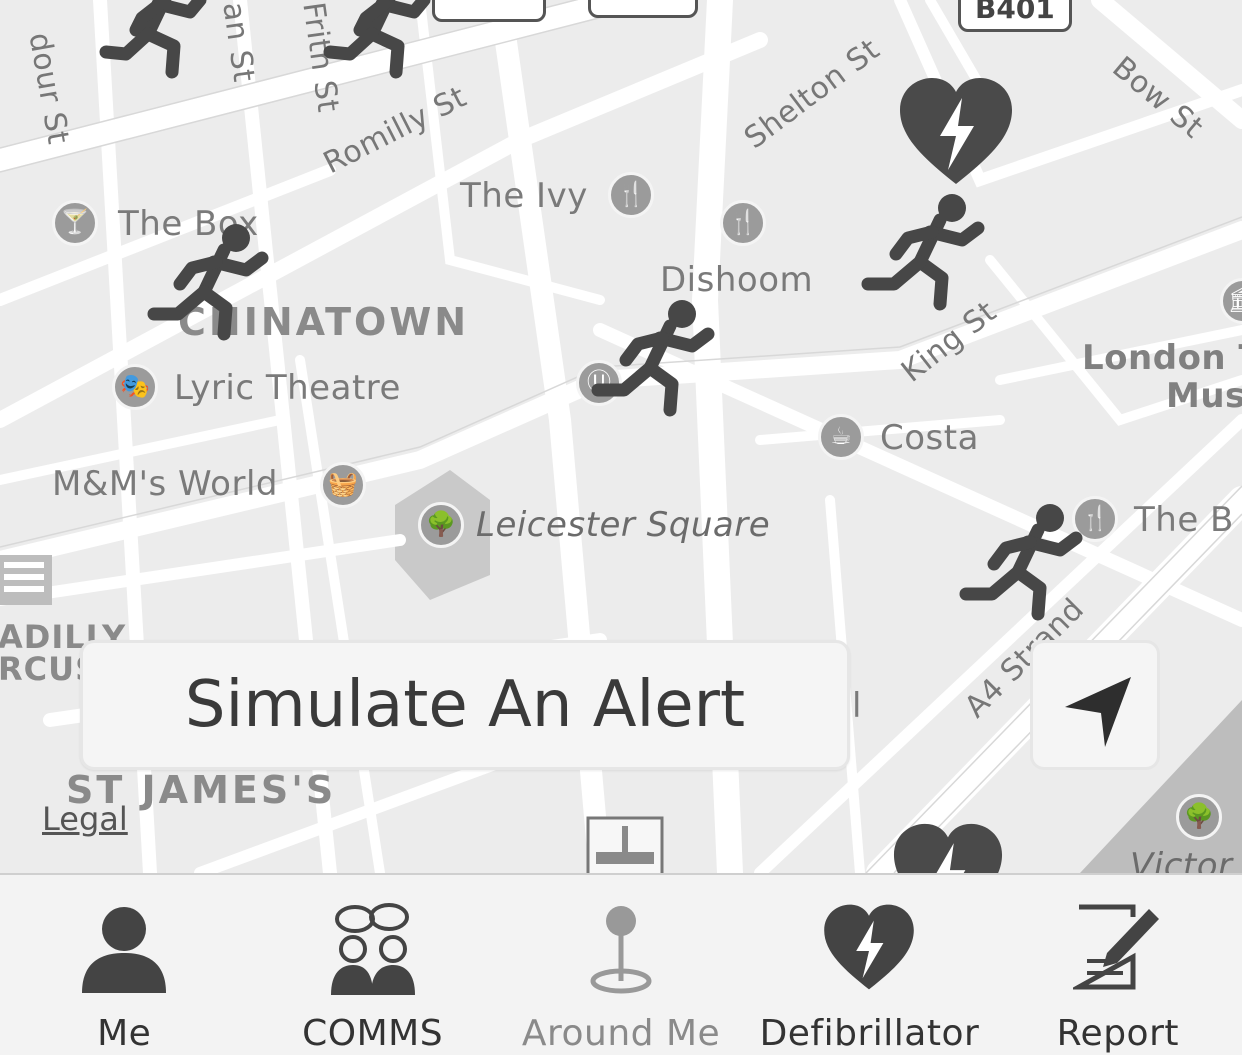 Image resolution: width=1242 pixels, height=1055 pixels. I want to click on report-edit-icon, so click(1115, 947).